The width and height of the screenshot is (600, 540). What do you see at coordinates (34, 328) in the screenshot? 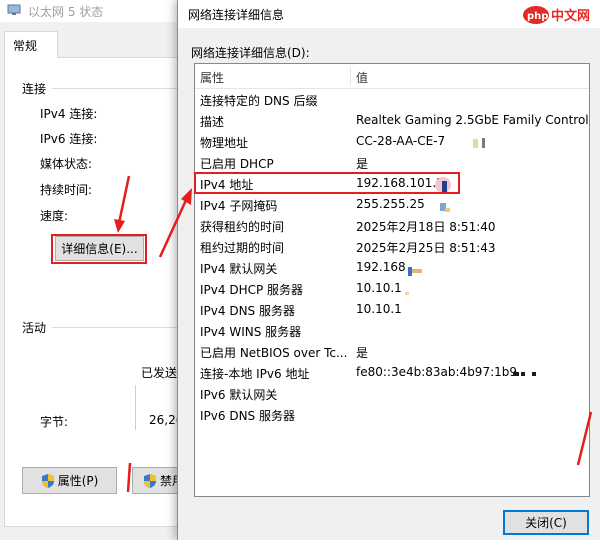
I see `activity-section-label: 活动` at bounding box center [34, 328].